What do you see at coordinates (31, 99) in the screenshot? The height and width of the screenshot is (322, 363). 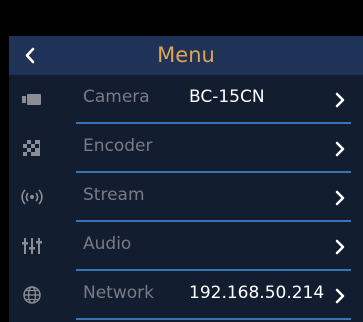 I see `camera-icon` at bounding box center [31, 99].